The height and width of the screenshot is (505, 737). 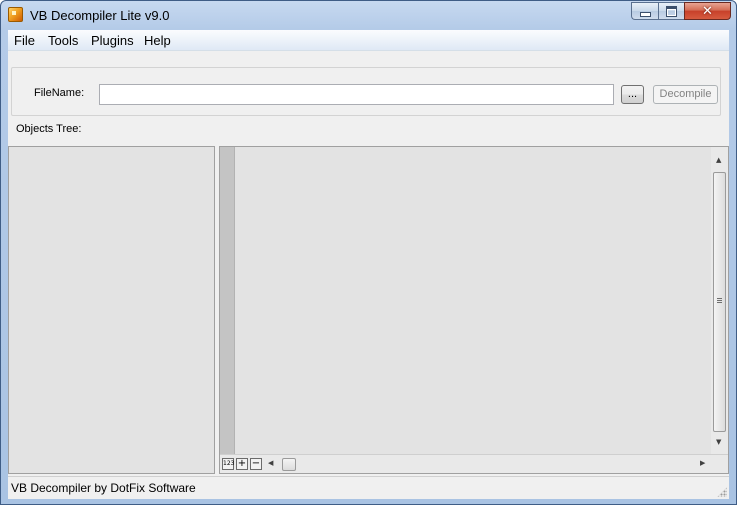 I want to click on zoom-out-button: −, so click(x=256, y=464).